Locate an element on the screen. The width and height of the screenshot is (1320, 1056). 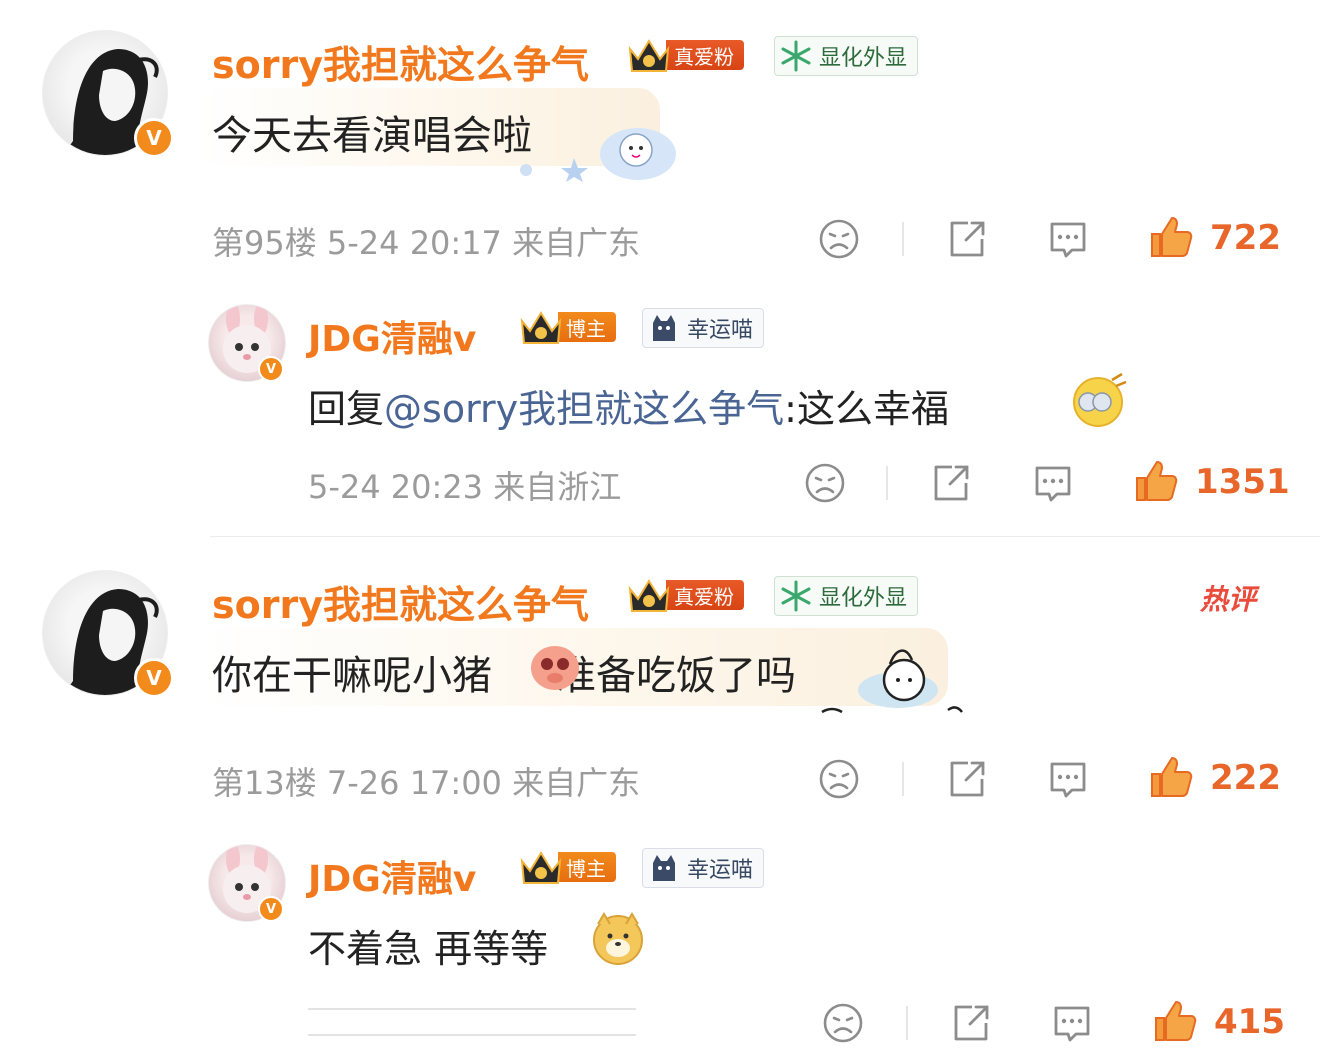
comment-text-part2: 准备吃饭了吗 is located at coordinates (676, 676).